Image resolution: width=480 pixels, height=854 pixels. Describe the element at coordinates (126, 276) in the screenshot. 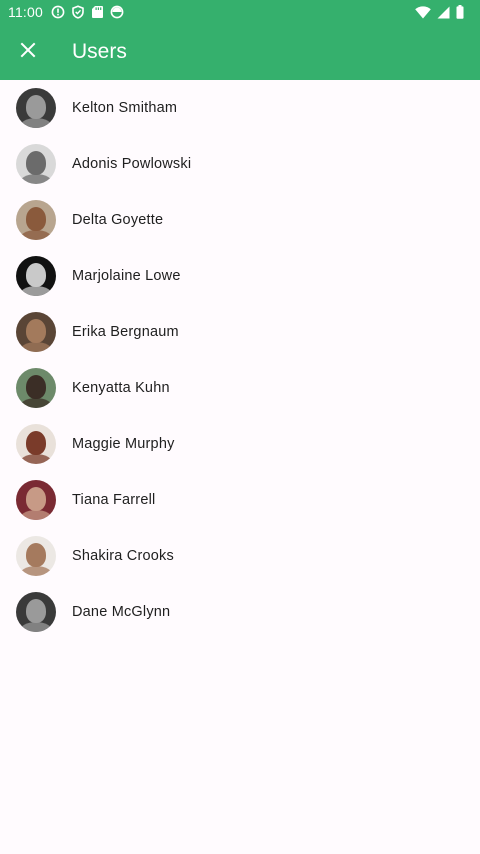

I see `user-name: Marjolaine Lowe` at that location.